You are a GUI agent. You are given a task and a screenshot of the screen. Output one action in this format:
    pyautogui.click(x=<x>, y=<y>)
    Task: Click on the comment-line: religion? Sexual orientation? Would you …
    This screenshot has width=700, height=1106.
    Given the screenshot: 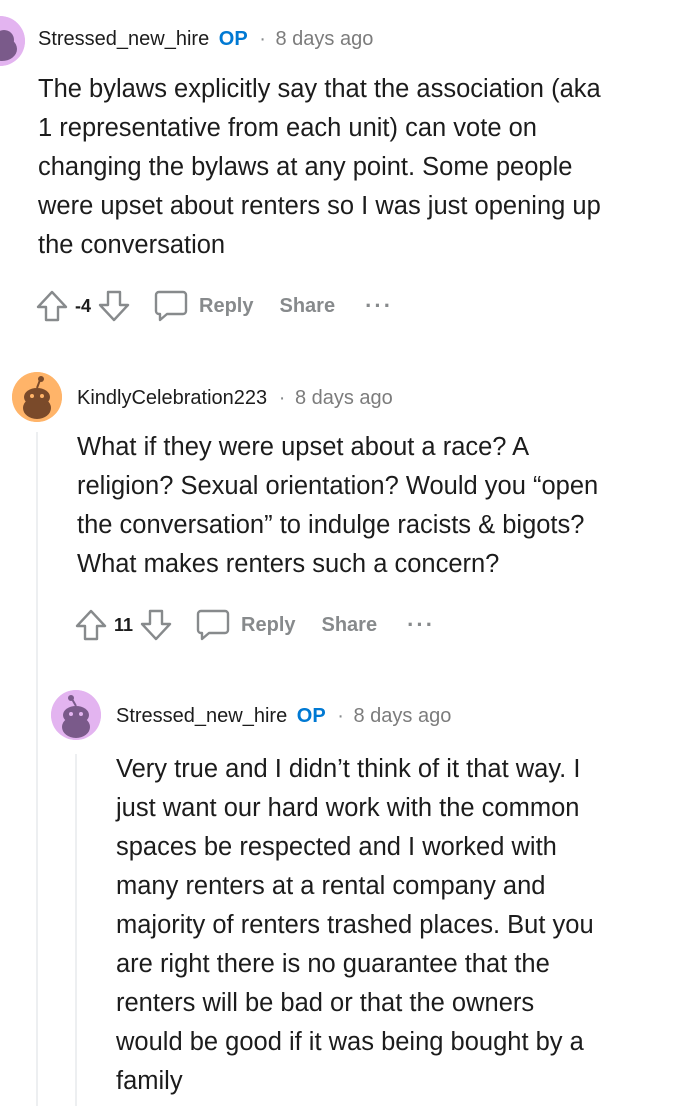 What is the action you would take?
    pyautogui.click(x=338, y=486)
    